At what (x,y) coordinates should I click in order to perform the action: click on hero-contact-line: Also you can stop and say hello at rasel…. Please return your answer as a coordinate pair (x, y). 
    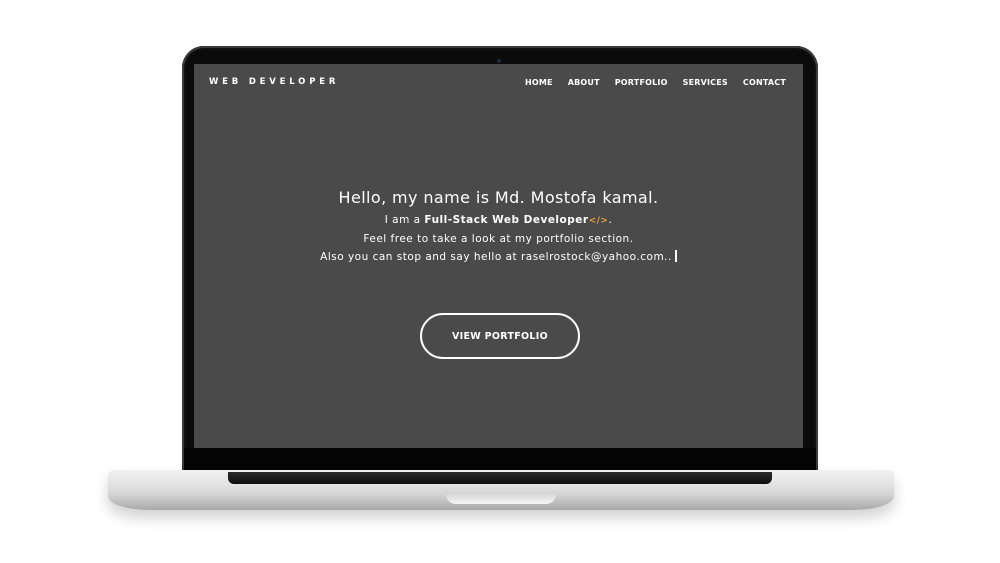
    Looking at the image, I should click on (498, 257).